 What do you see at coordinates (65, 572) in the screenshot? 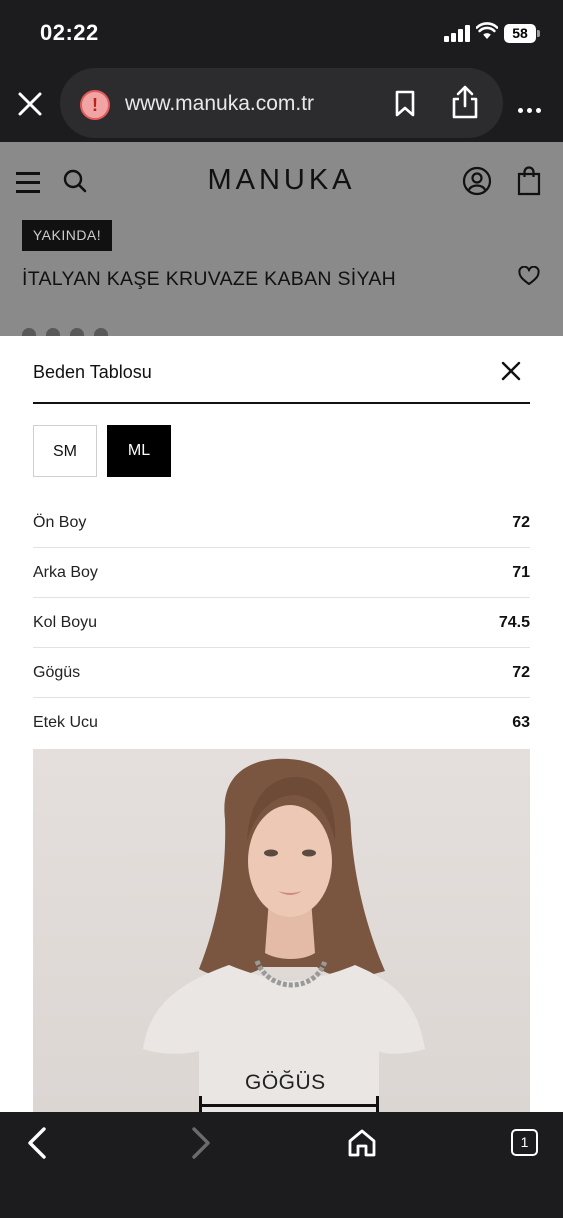
I see `measurement-label: Arka Boy` at bounding box center [65, 572].